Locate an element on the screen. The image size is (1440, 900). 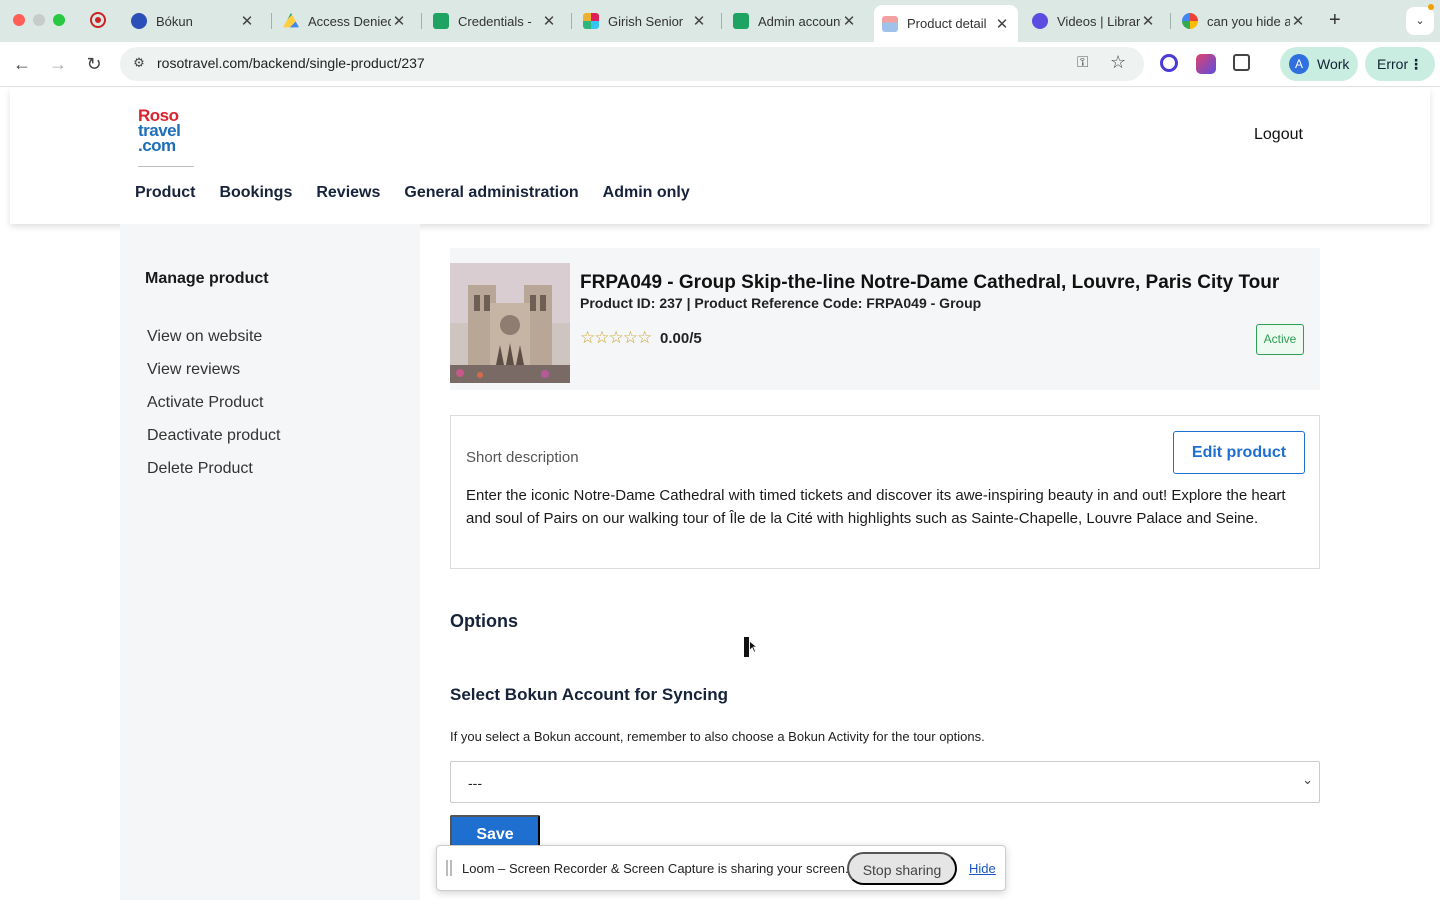
browser-tab: Girish Senior ✕ is located at coordinates (645, 21).